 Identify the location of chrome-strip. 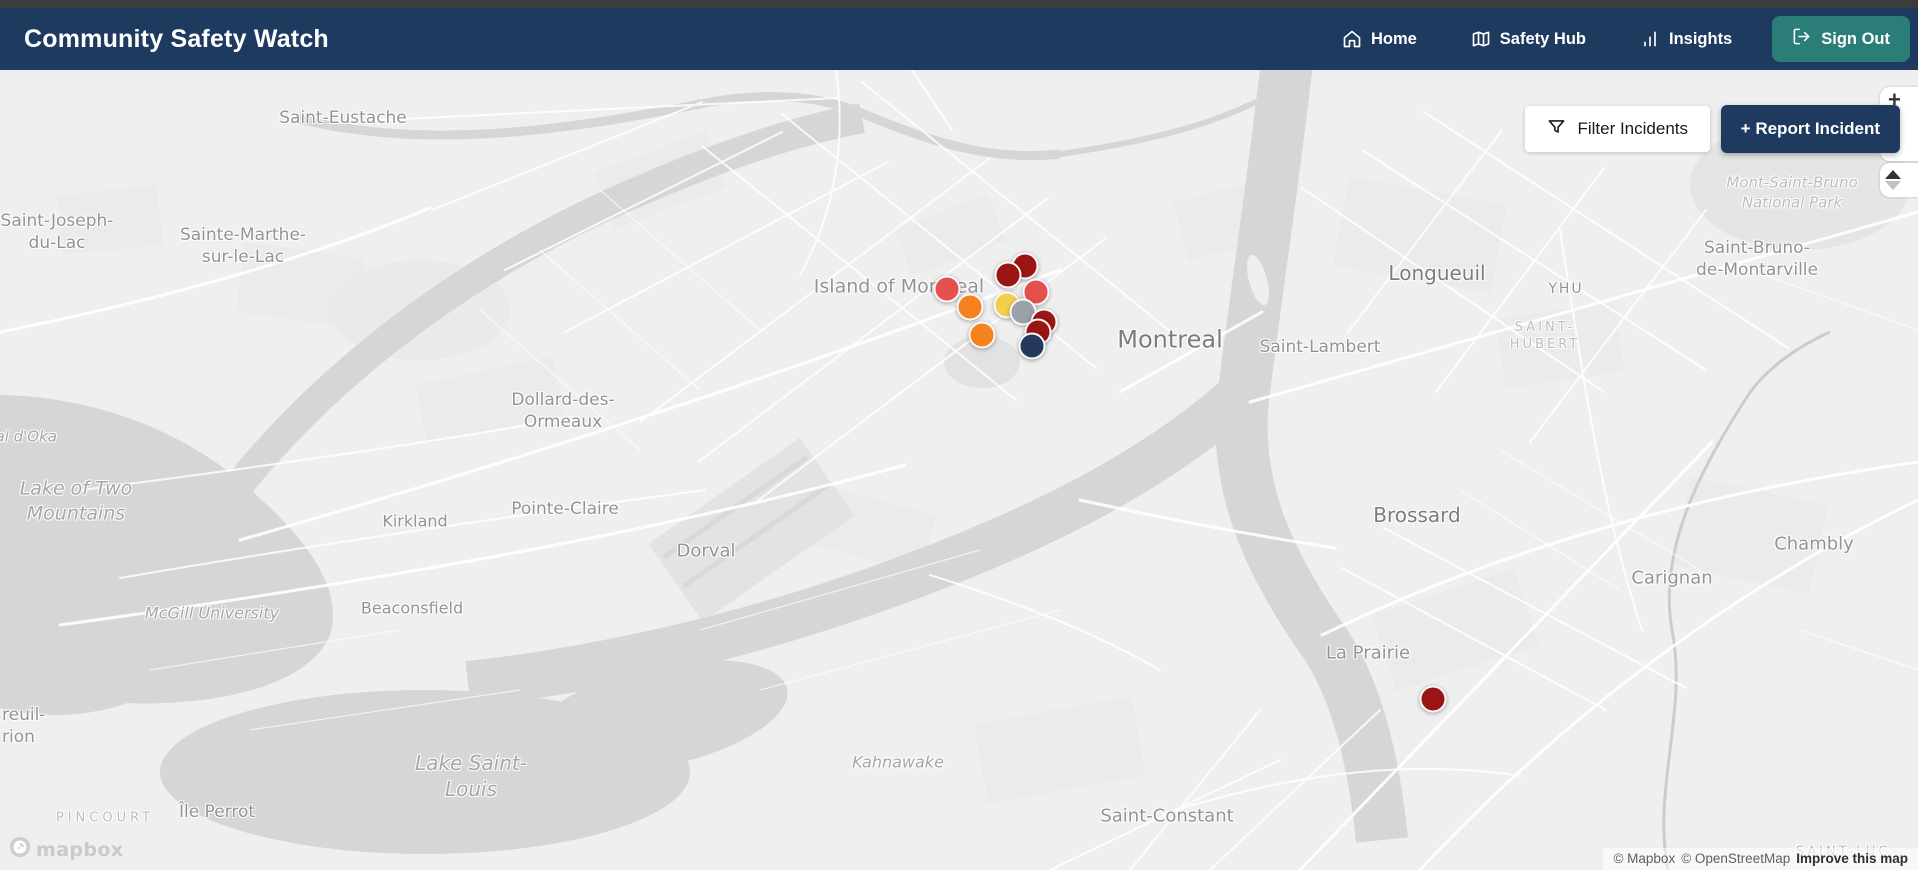
(959, 4).